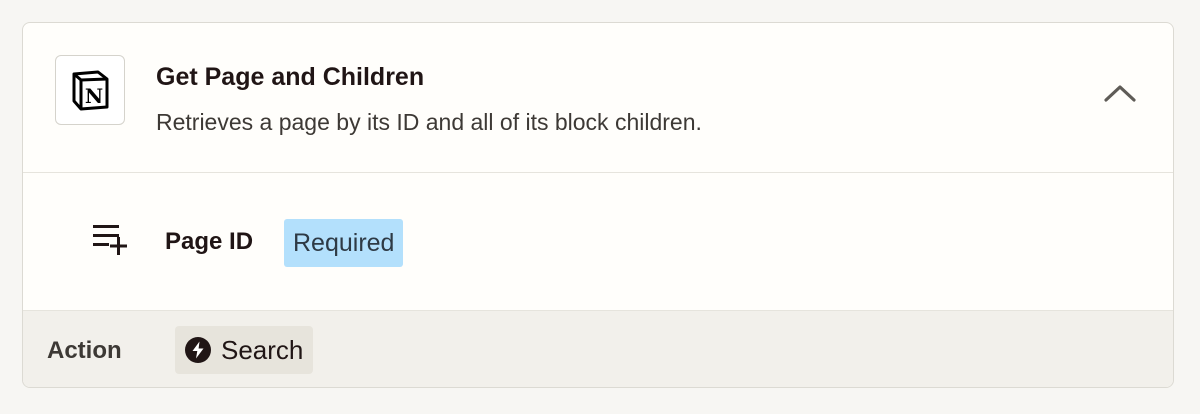  I want to click on action-type-chip: Search, so click(244, 350).